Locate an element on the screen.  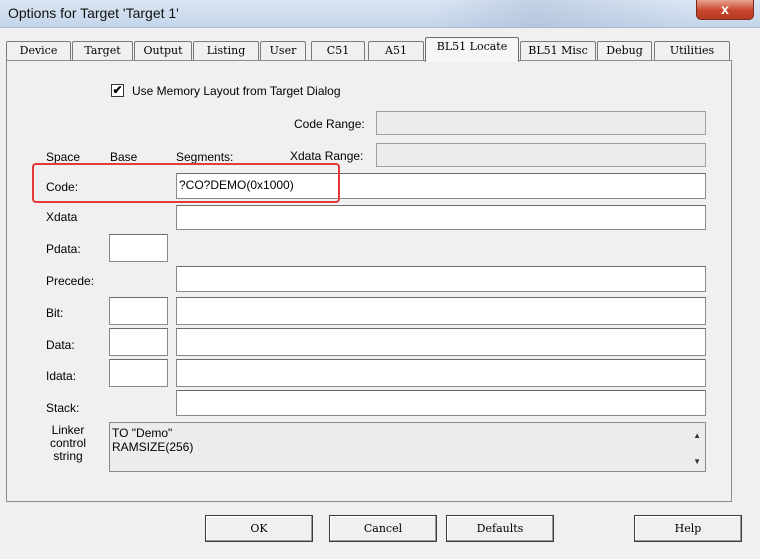
use-memory-layout-checkbox: ✔ is located at coordinates (117, 90).